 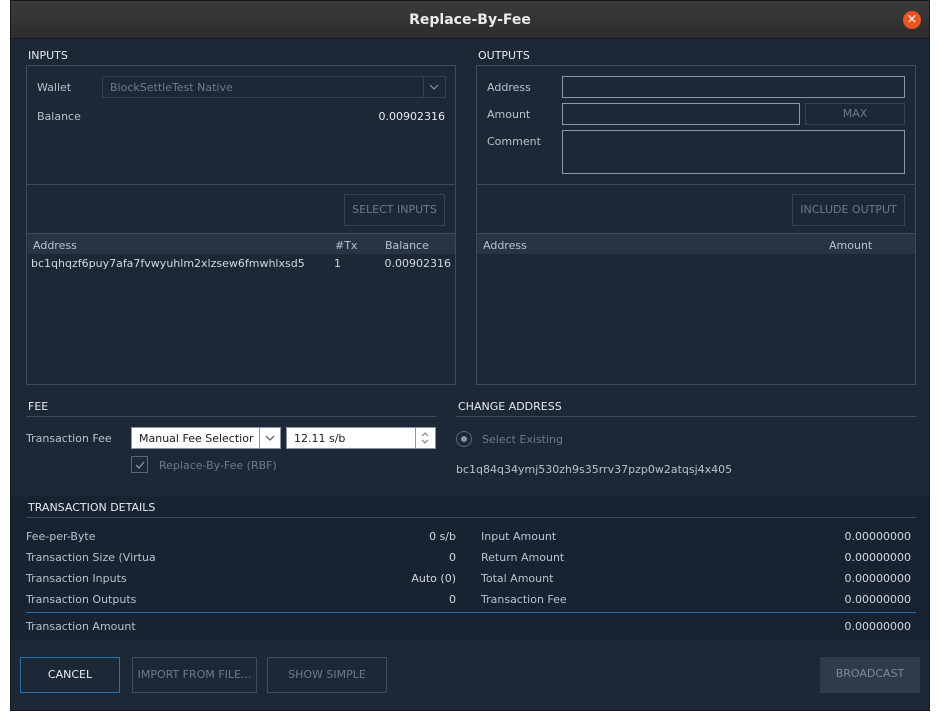 I want to click on broadcast-button: BROADCAST, so click(x=870, y=675).